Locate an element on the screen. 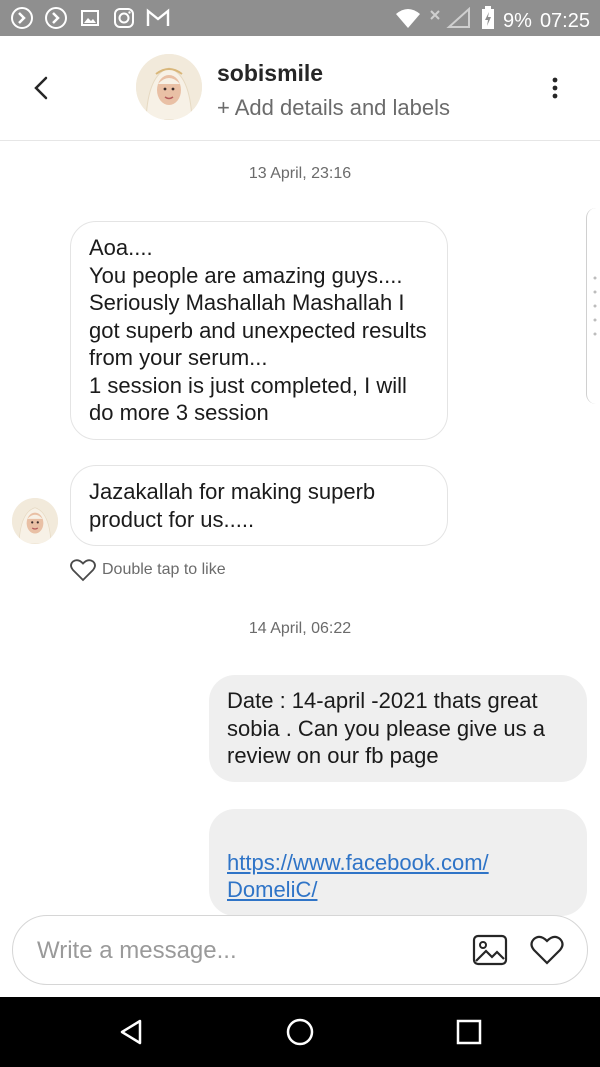 The height and width of the screenshot is (1067, 600). instagram-icon is located at coordinates (124, 18).